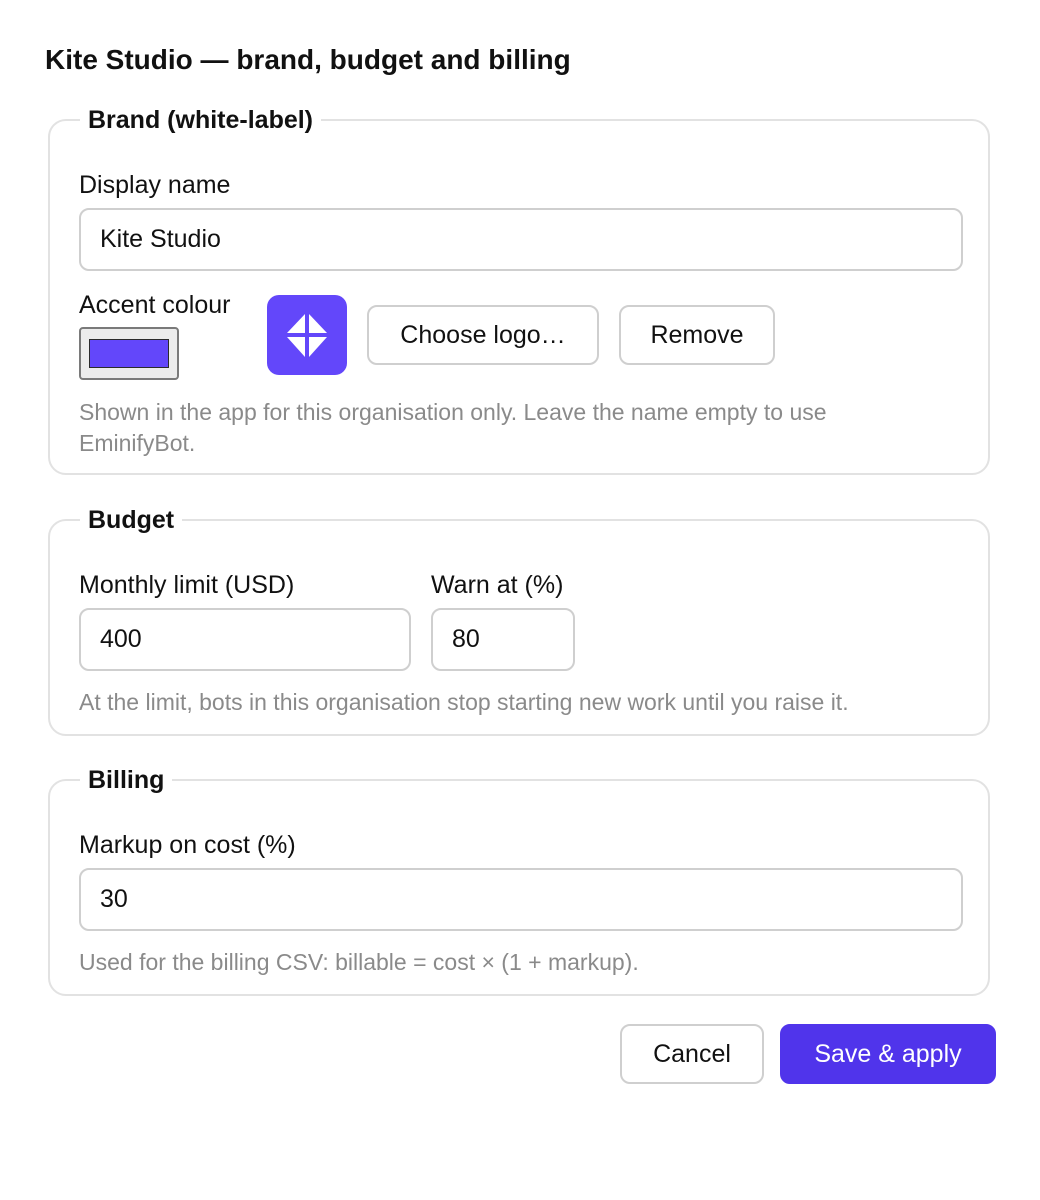 The image size is (1040, 1200). Describe the element at coordinates (692, 1054) in the screenshot. I see `cancel-button: Cancel` at that location.